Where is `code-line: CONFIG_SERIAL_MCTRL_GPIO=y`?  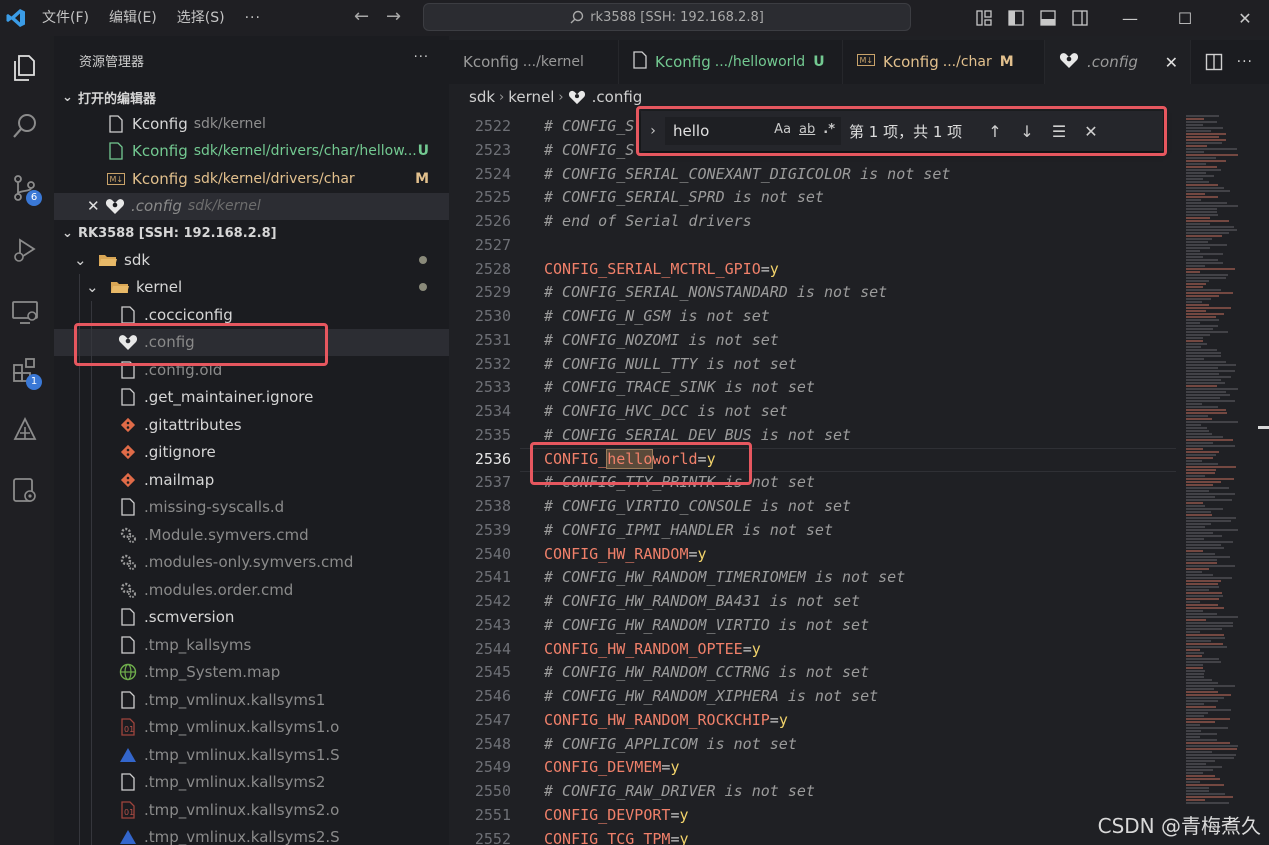 code-line: CONFIG_SERIAL_MCTRL_GPIO=y is located at coordinates (864, 270).